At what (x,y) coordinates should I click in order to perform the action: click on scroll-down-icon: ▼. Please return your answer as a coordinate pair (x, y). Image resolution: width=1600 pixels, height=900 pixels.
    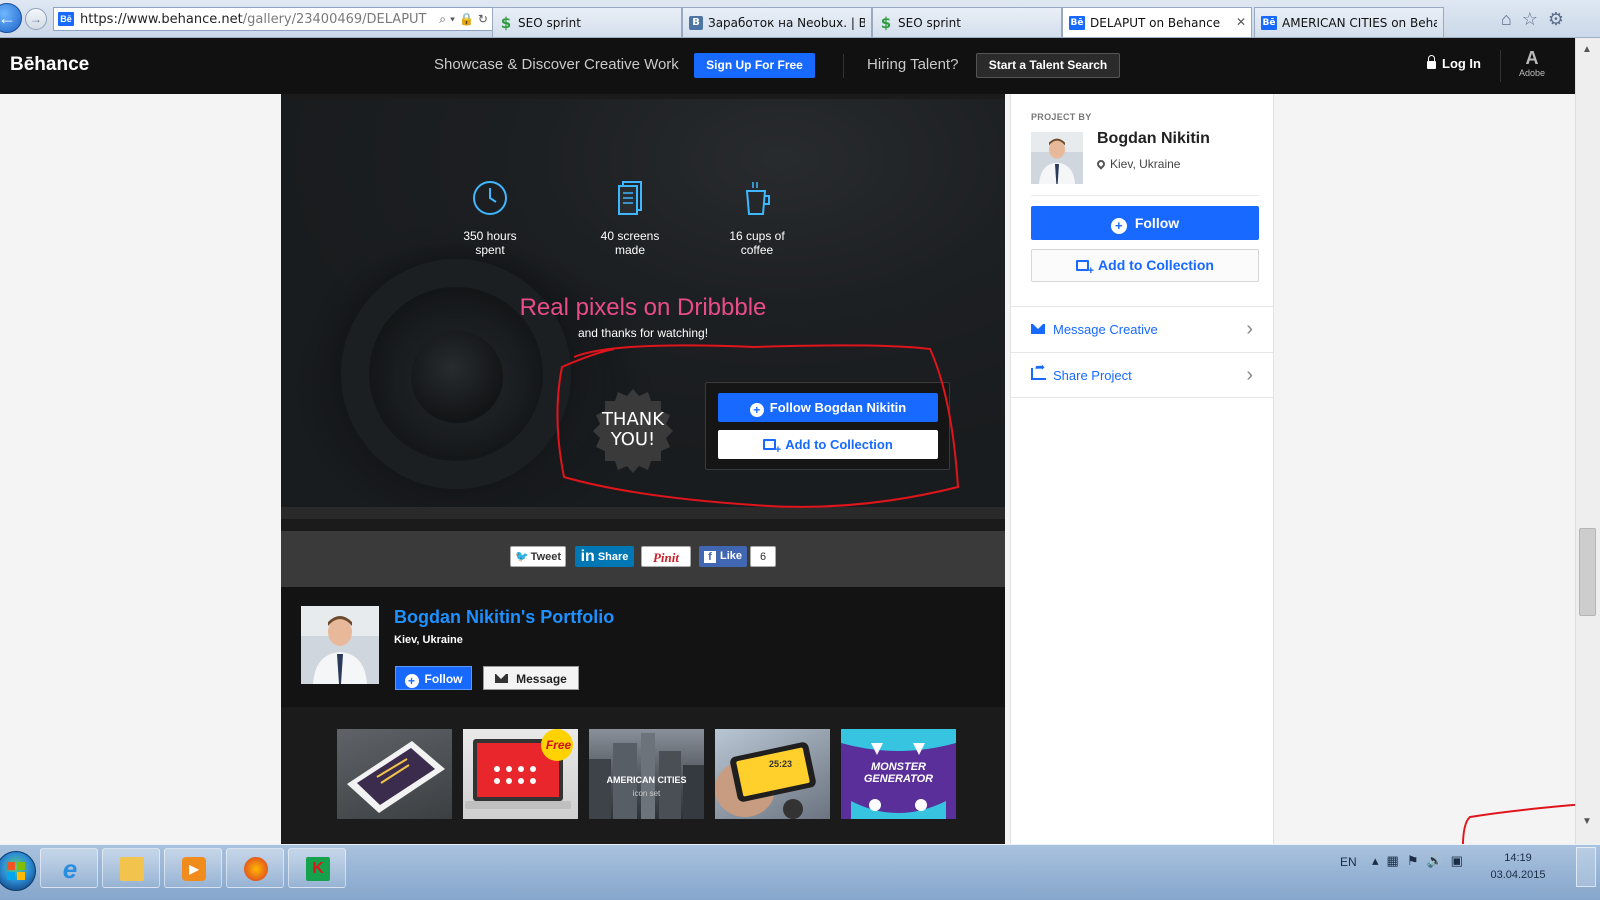
    Looking at the image, I should click on (1587, 821).